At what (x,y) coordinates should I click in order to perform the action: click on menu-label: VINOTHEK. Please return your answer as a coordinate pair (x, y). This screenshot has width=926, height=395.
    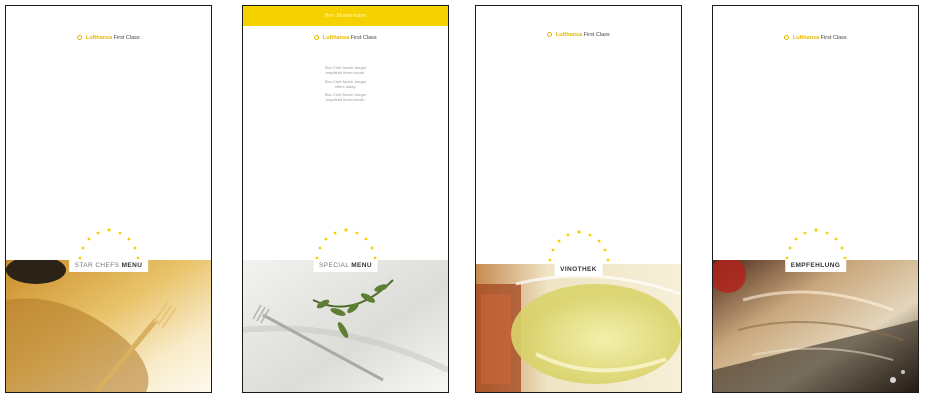
    Looking at the image, I should click on (578, 269).